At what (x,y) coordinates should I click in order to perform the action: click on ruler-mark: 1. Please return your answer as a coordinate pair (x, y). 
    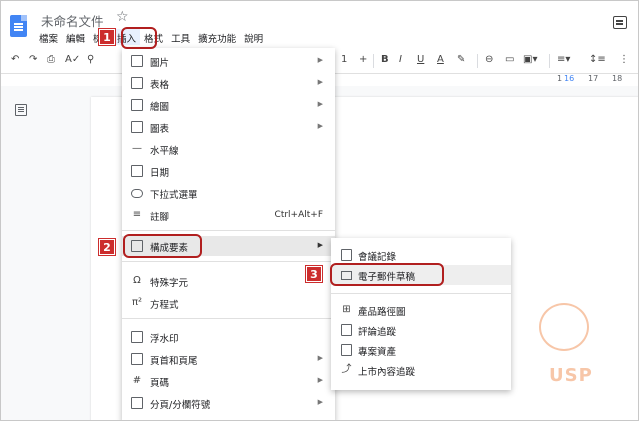
    Looking at the image, I should click on (560, 78).